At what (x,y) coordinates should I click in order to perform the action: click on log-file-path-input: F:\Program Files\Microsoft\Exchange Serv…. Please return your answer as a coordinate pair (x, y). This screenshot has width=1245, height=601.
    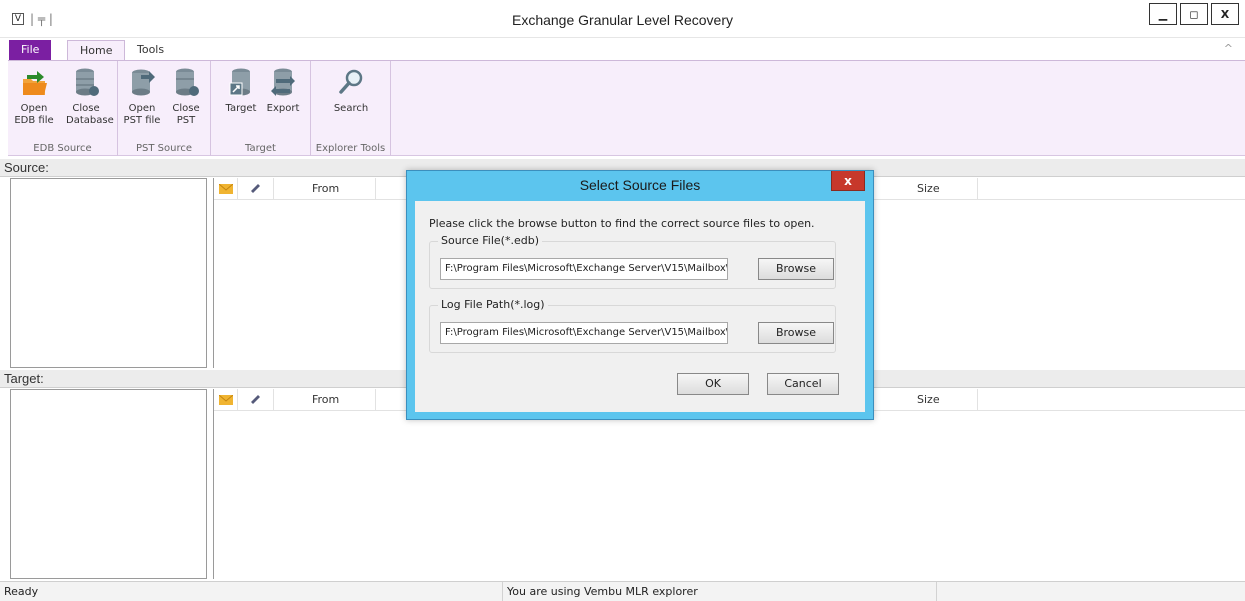
    Looking at the image, I should click on (584, 333).